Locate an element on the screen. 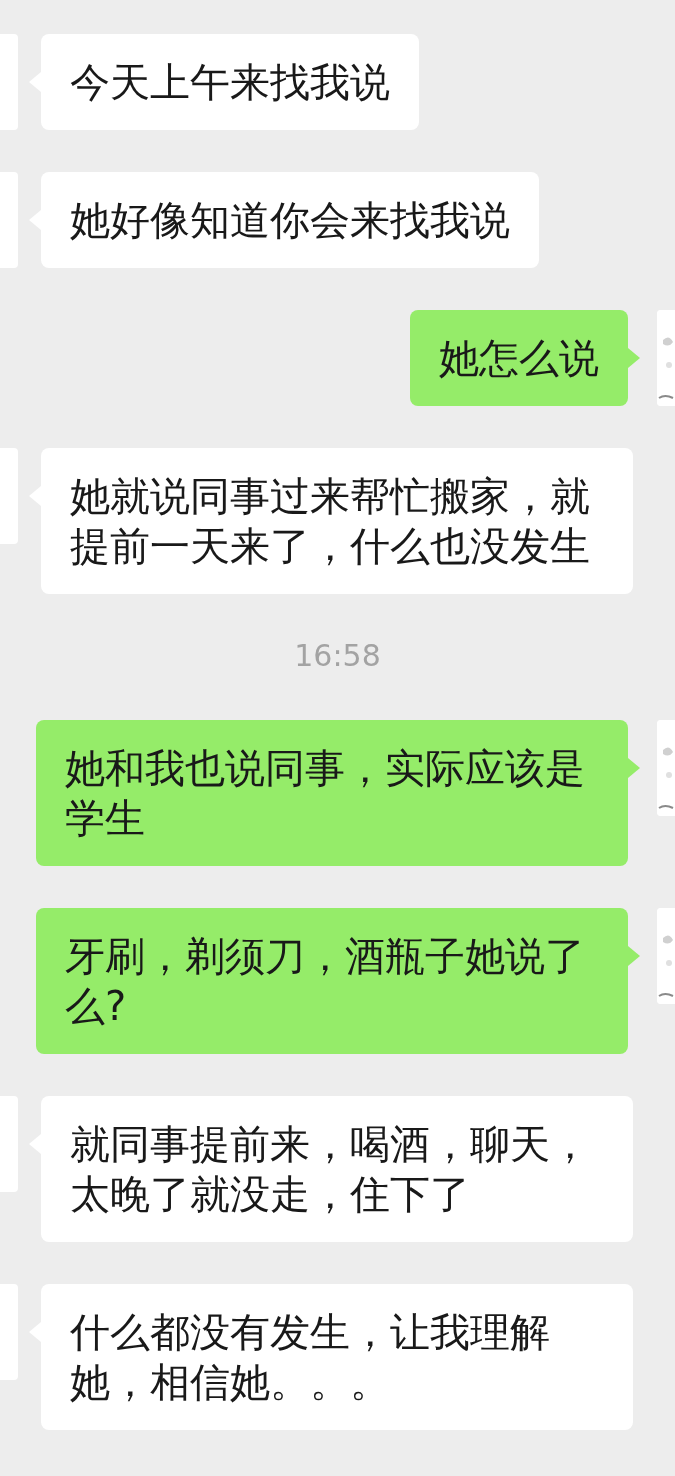 This screenshot has height=1476, width=675. message-bubble: 今天上午来找我说 is located at coordinates (230, 82).